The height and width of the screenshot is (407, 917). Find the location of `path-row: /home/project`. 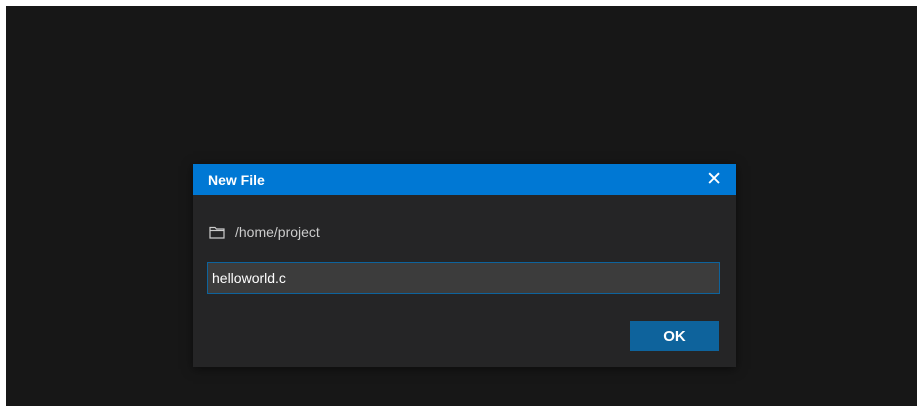

path-row: /home/project is located at coordinates (264, 232).